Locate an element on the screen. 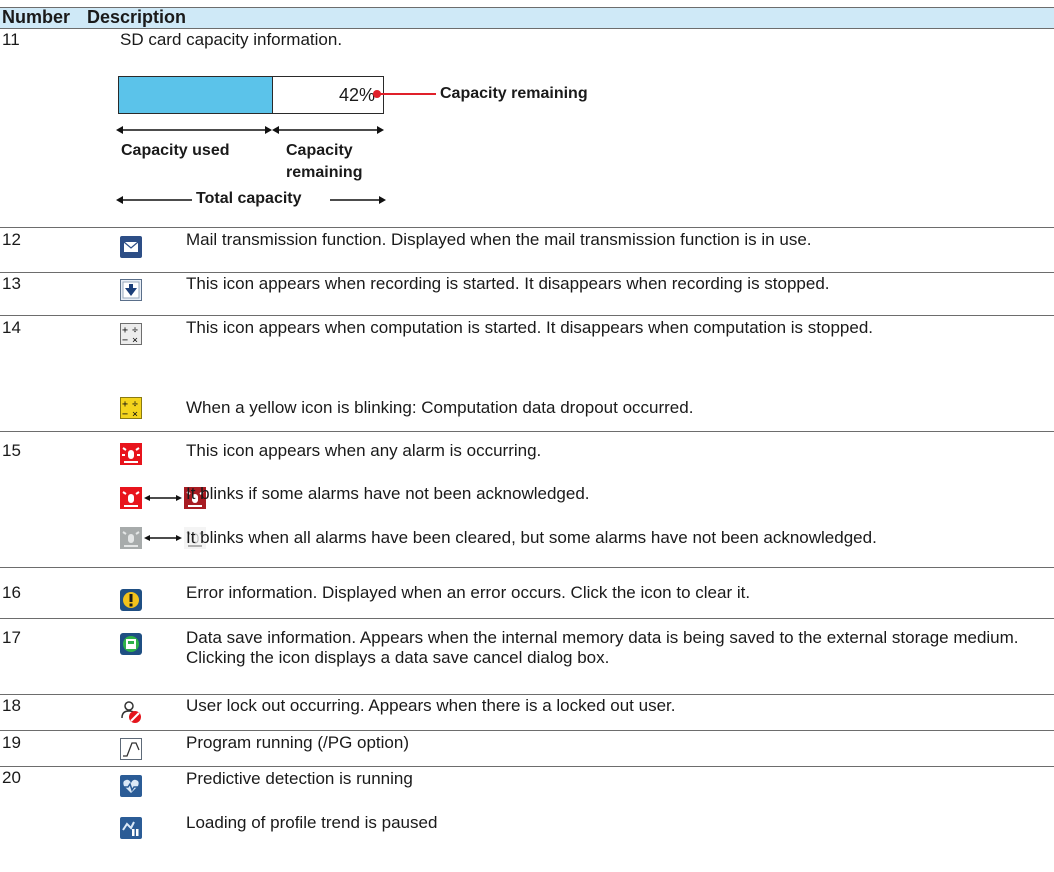 This screenshot has width=1054, height=872. data-save-icon is located at coordinates (131, 644).